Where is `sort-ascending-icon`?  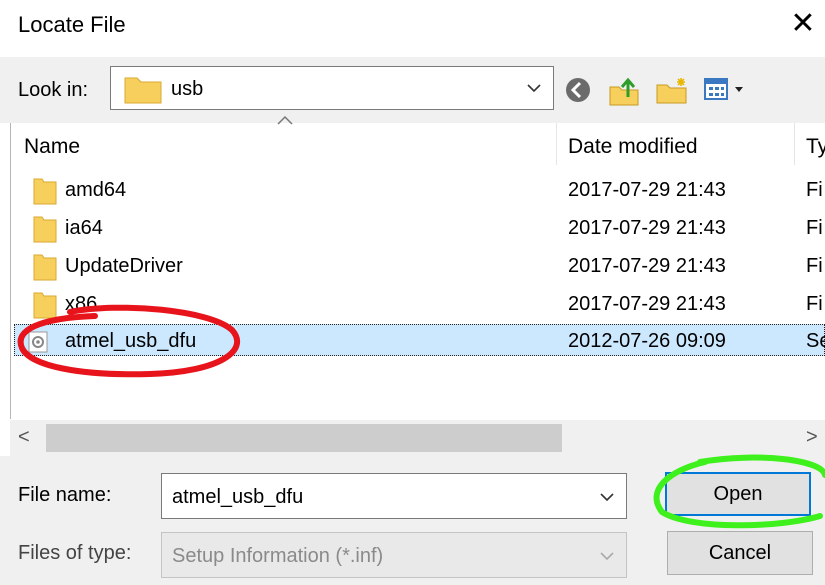
sort-ascending-icon is located at coordinates (285, 120).